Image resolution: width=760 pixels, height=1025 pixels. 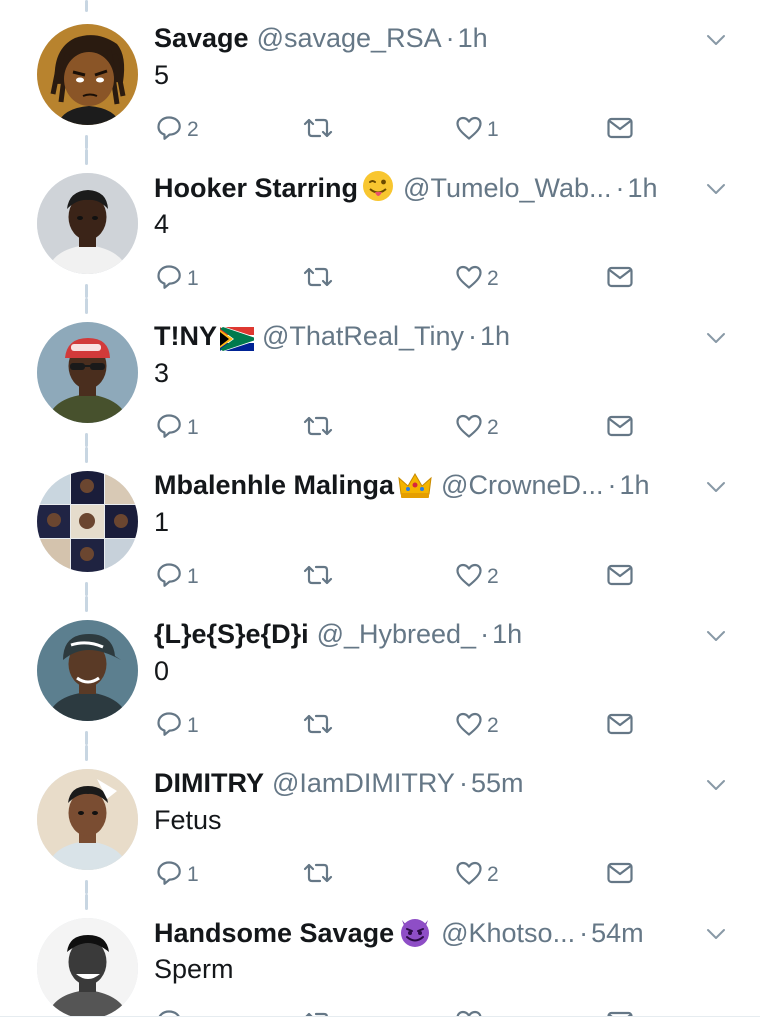 What do you see at coordinates (380, 521) in the screenshot?
I see `tweet-4: Mbalenhle Malinga @CrowneD... · 1h 1 1 2` at bounding box center [380, 521].